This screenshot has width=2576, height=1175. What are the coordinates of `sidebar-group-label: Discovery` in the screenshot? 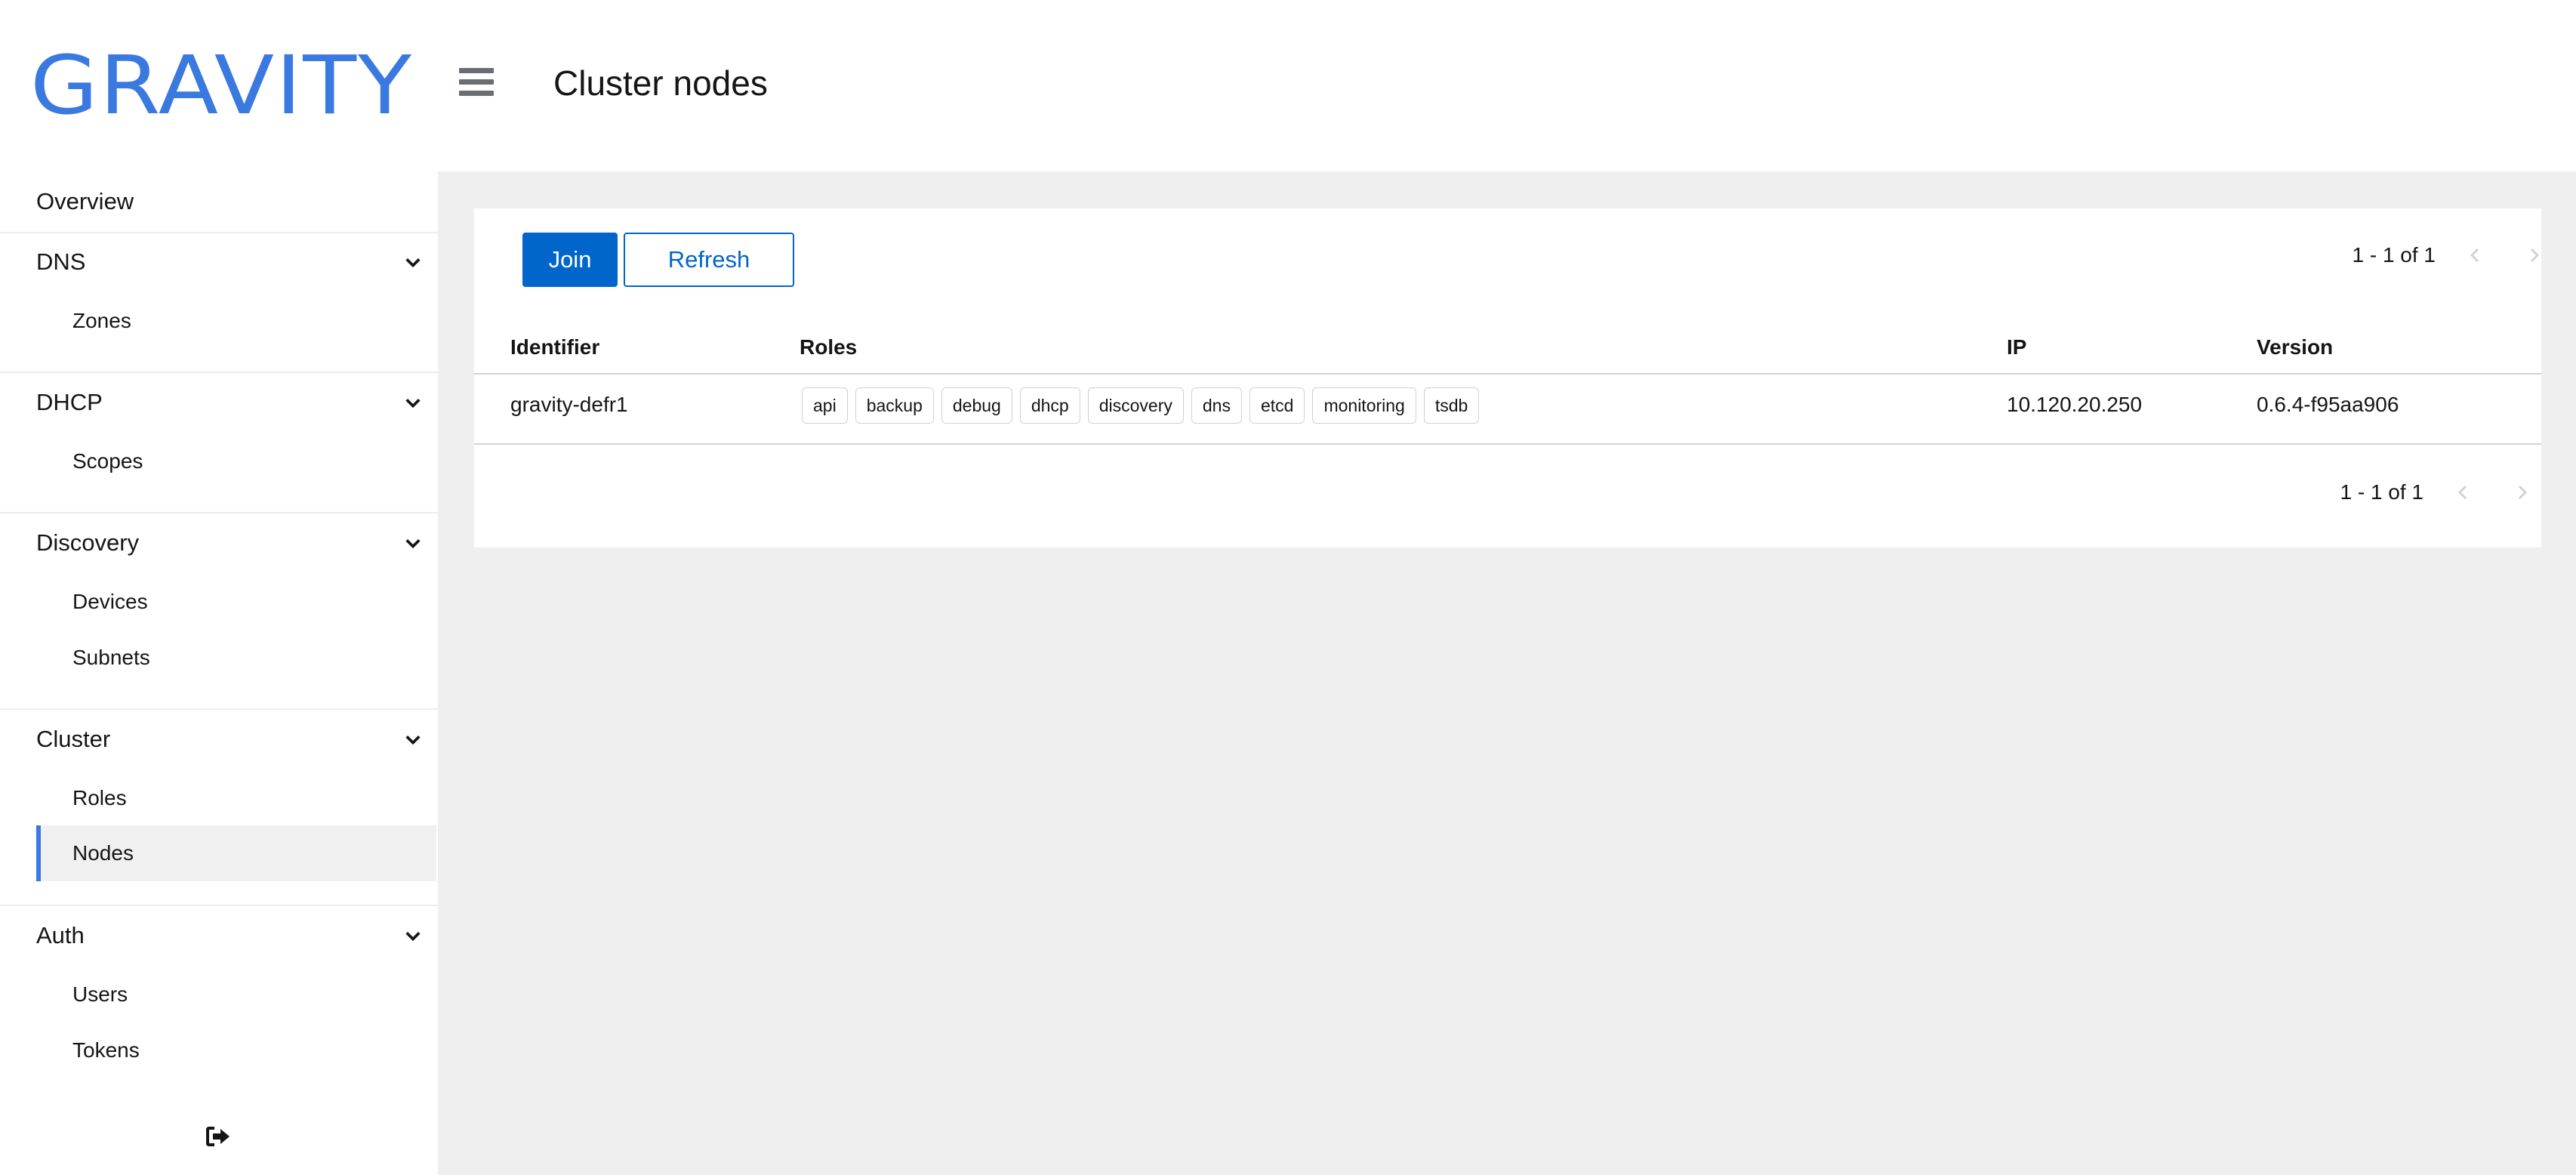 It's located at (88, 542).